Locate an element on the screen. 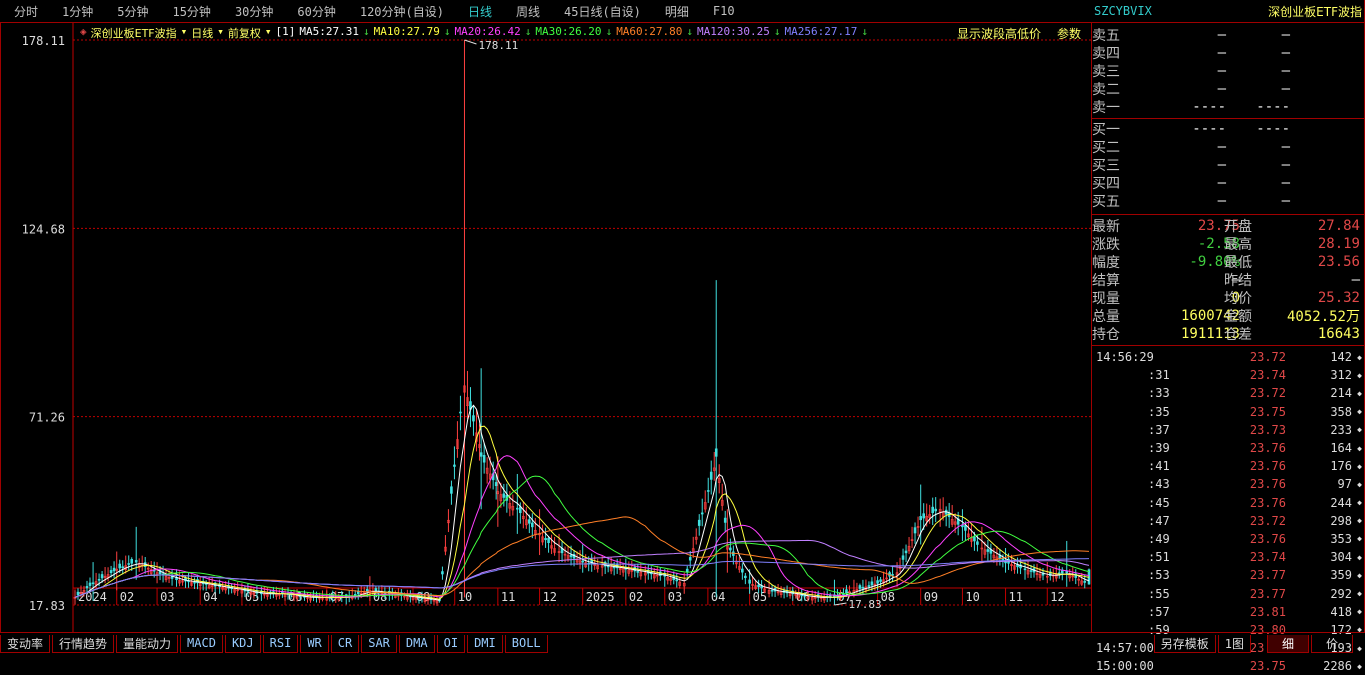  book-level: 买二 is located at coordinates (1106, 148).